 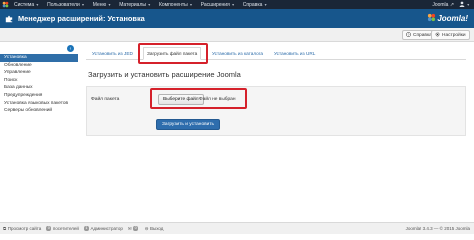 I want to click on minus-circle-icon: ⊖, so click(x=146, y=228).